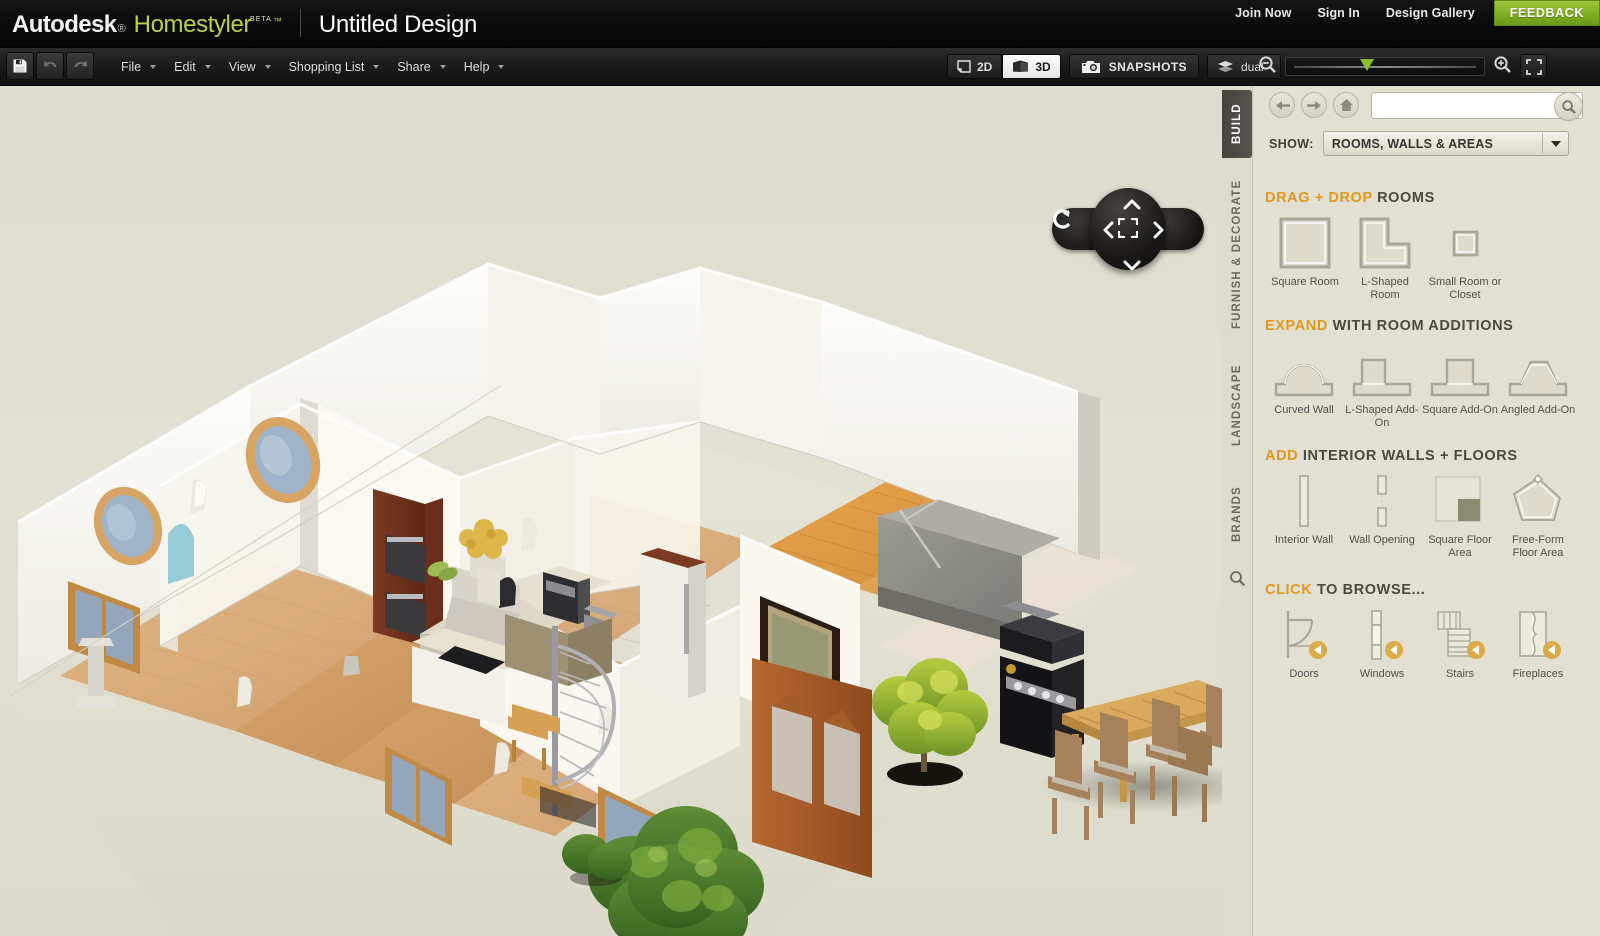 The image size is (1600, 936). I want to click on section-title-accent: DRAG + DROP, so click(1319, 198).